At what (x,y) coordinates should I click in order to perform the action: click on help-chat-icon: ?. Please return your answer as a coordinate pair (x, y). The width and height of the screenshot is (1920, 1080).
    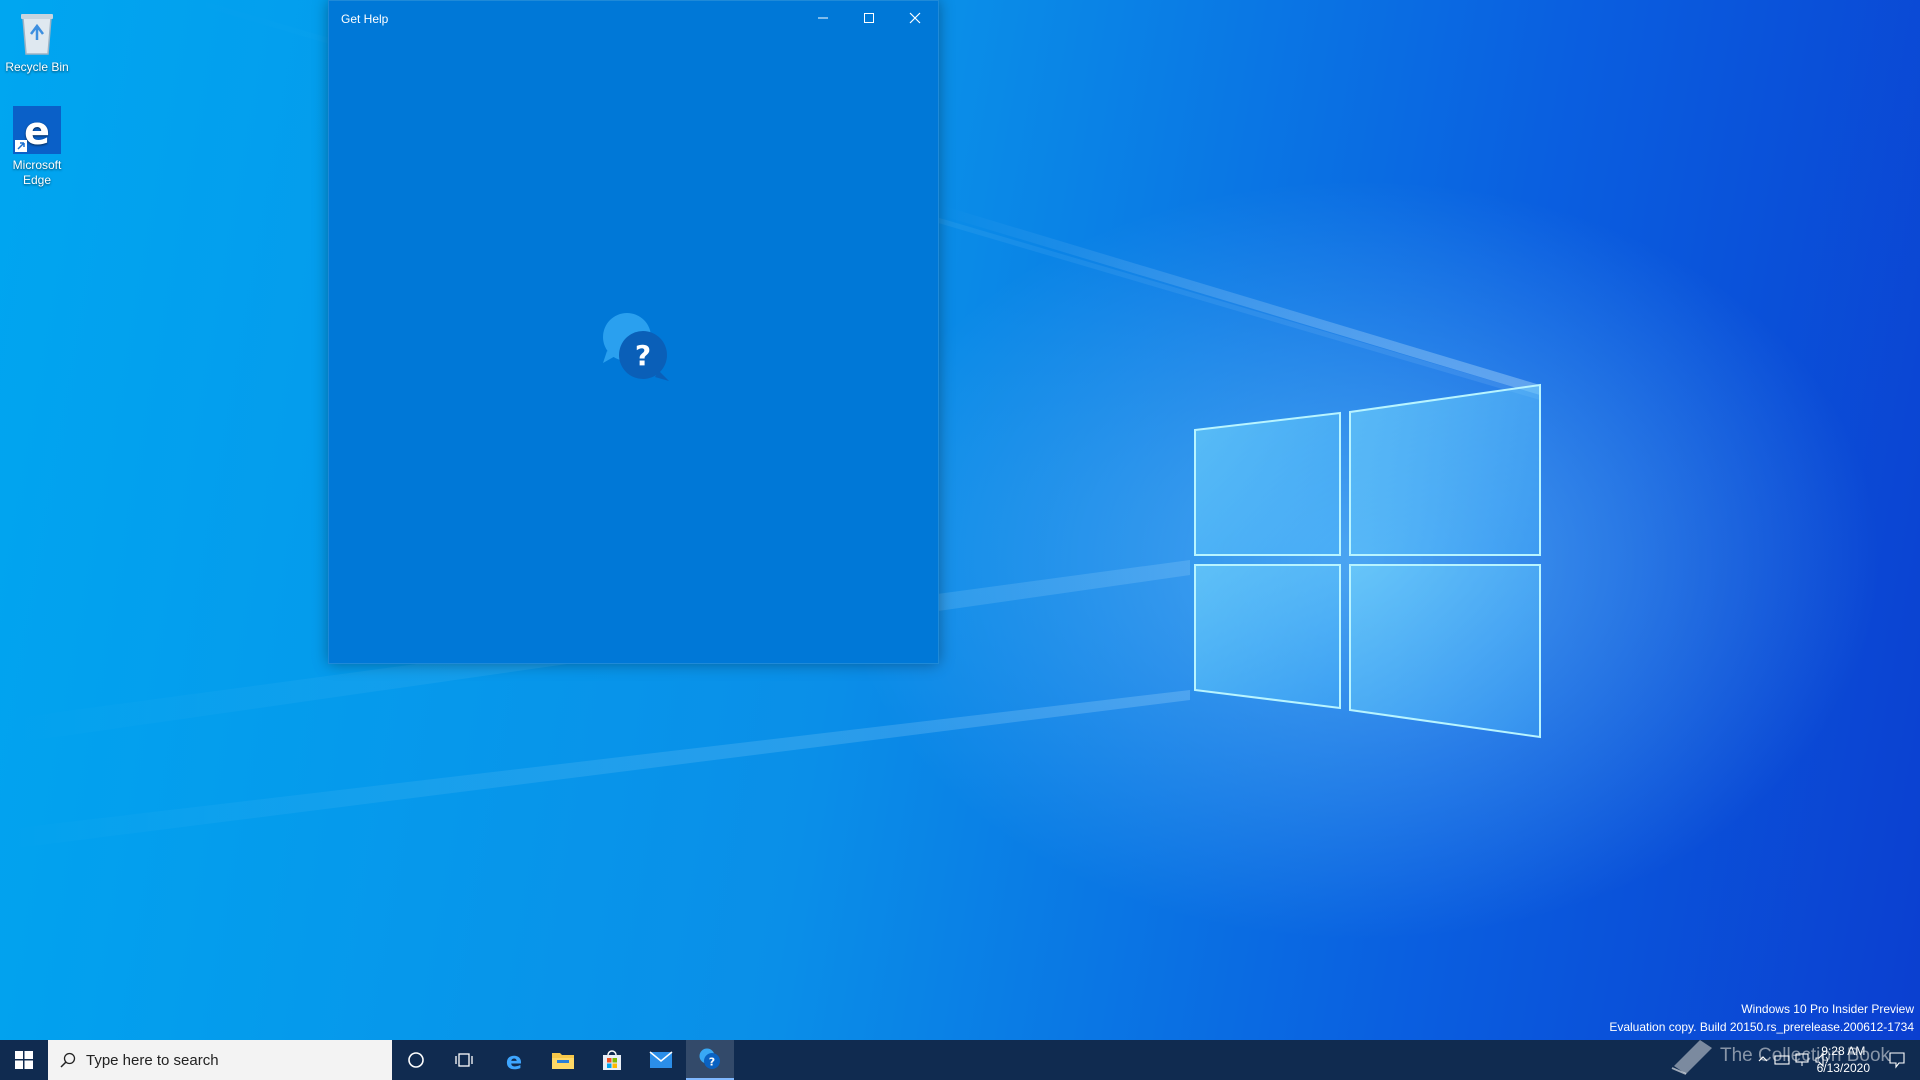
    Looking at the image, I should click on (636, 347).